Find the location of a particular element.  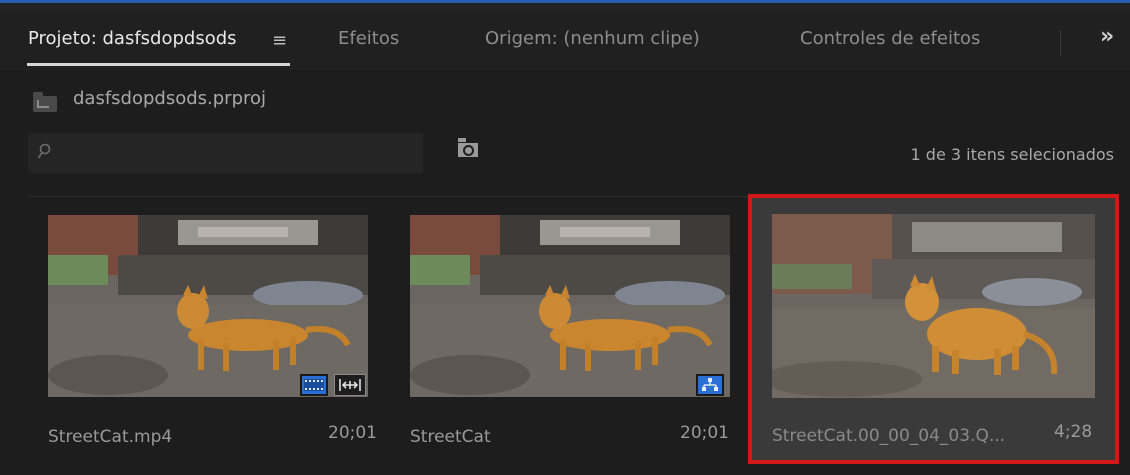

project-file-name: dasfsdopdsods.prproj is located at coordinates (170, 98).